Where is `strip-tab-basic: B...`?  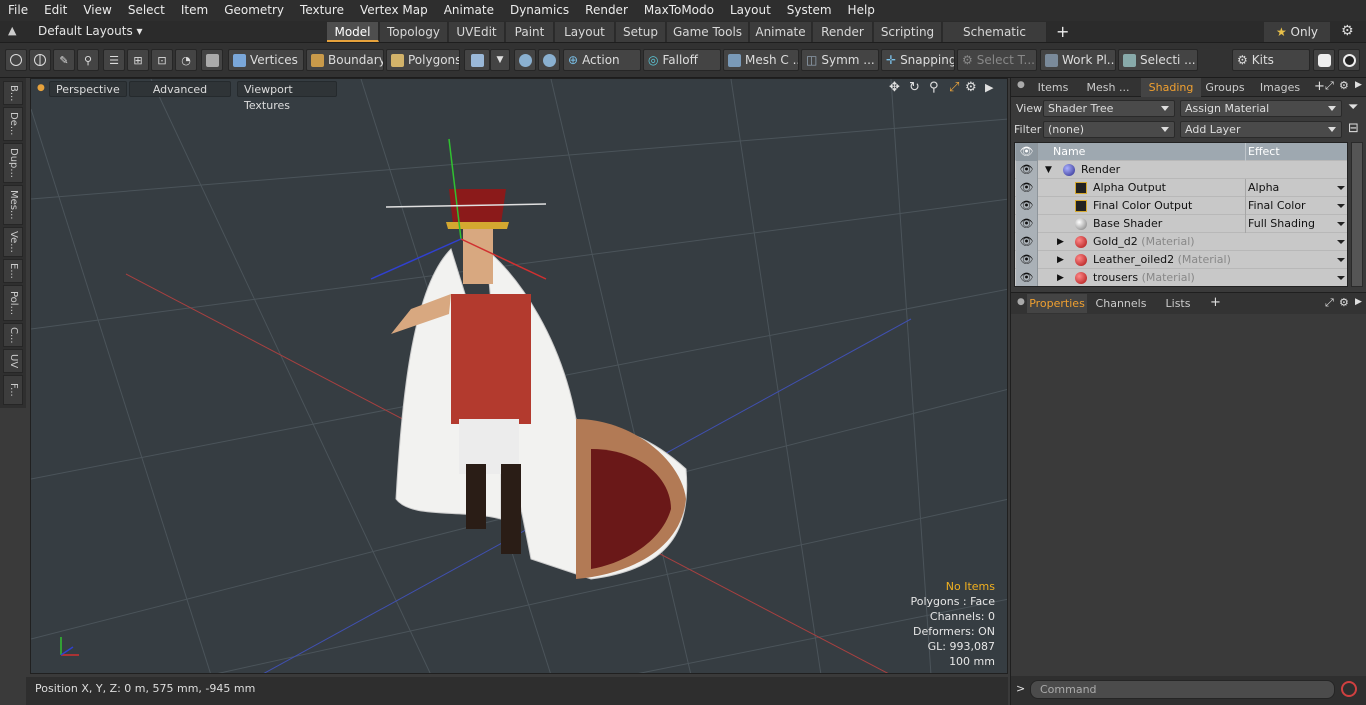 strip-tab-basic: B... is located at coordinates (13, 93).